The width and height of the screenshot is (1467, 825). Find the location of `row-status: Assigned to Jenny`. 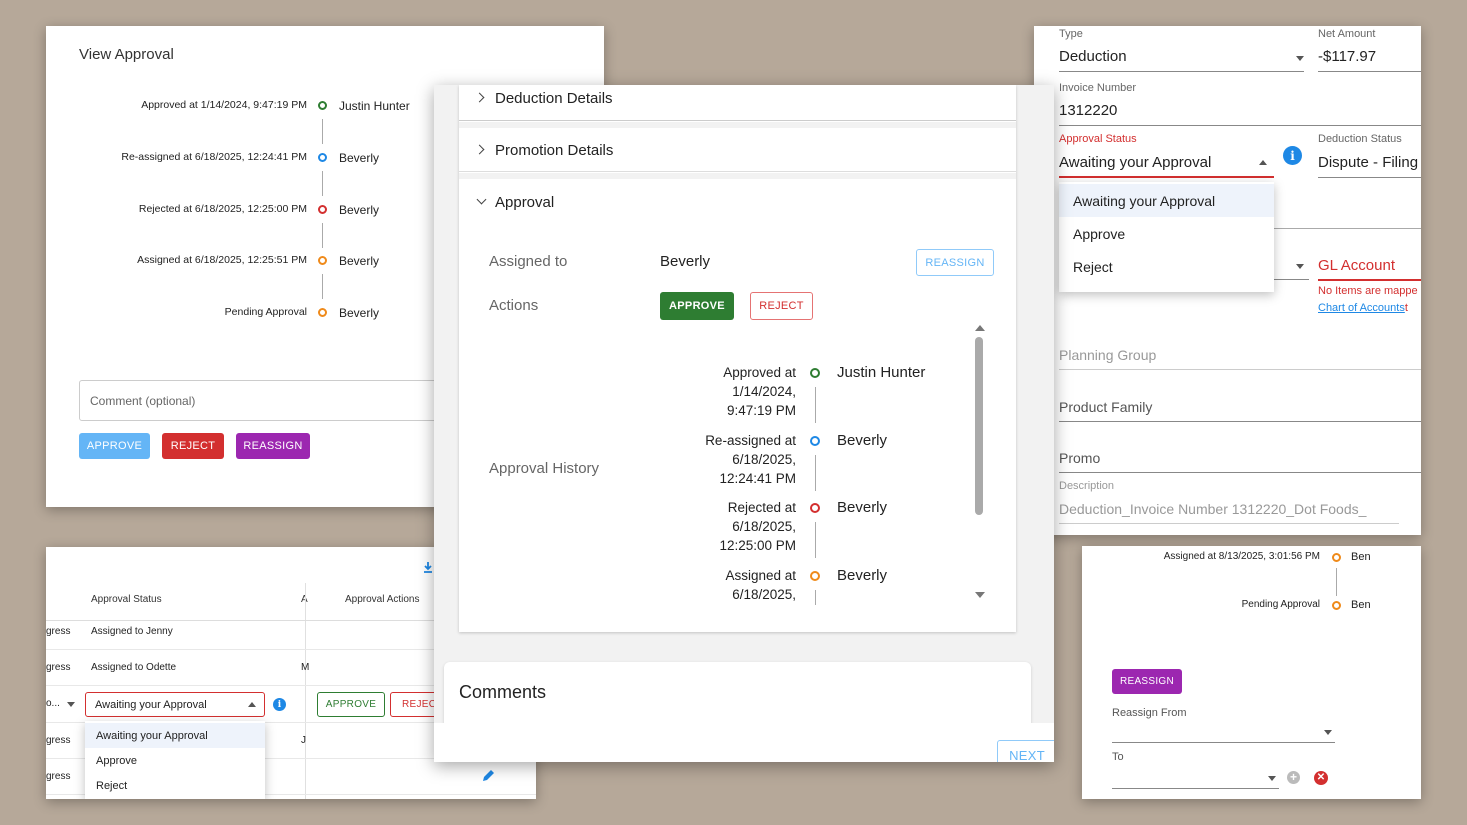

row-status: Assigned to Jenny is located at coordinates (132, 631).